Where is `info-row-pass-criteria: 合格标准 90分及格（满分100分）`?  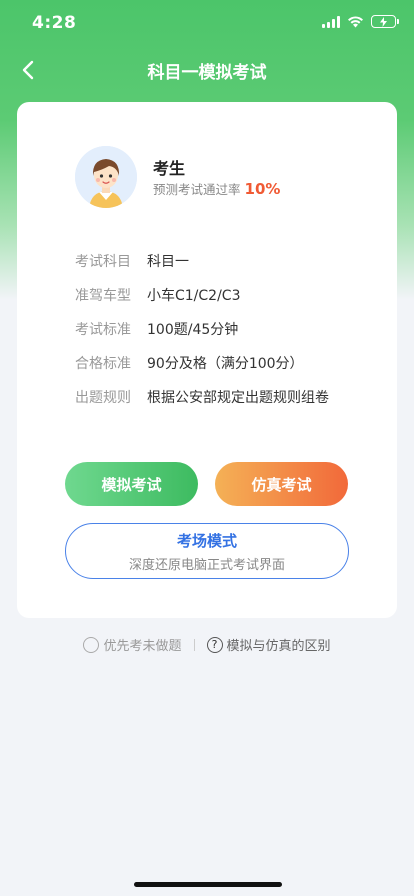 info-row-pass-criteria: 合格标准 90分及格（满分100分） is located at coordinates (202, 363).